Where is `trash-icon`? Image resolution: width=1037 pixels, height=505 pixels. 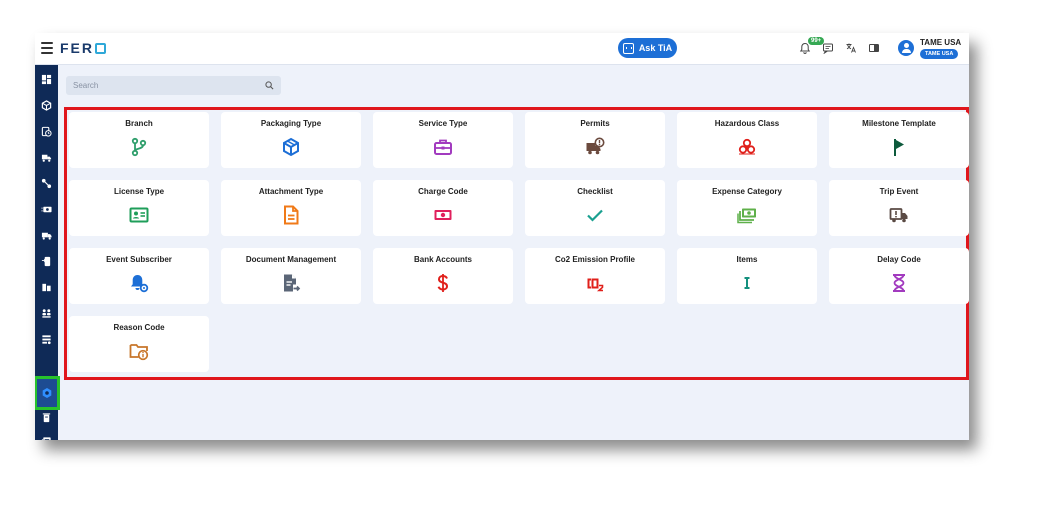
trash-icon is located at coordinates (46, 418).